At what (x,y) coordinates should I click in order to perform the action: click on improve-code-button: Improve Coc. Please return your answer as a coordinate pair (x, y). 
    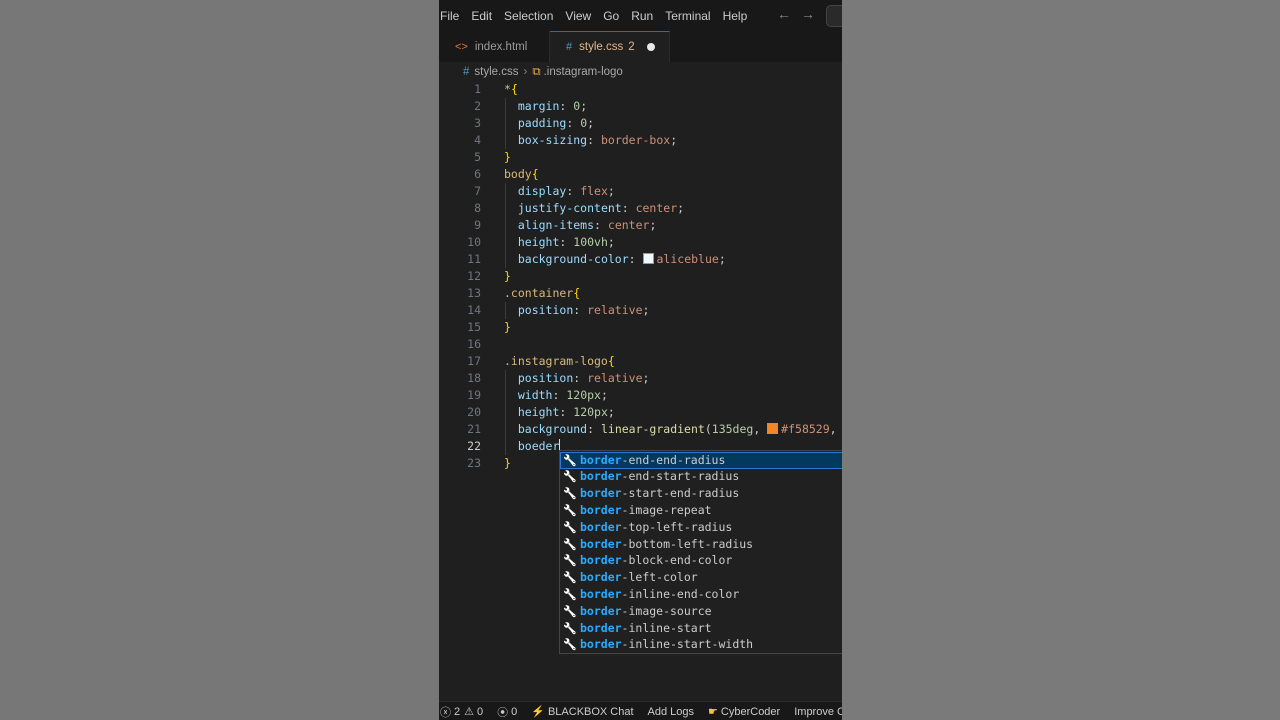
    Looking at the image, I should click on (814, 712).